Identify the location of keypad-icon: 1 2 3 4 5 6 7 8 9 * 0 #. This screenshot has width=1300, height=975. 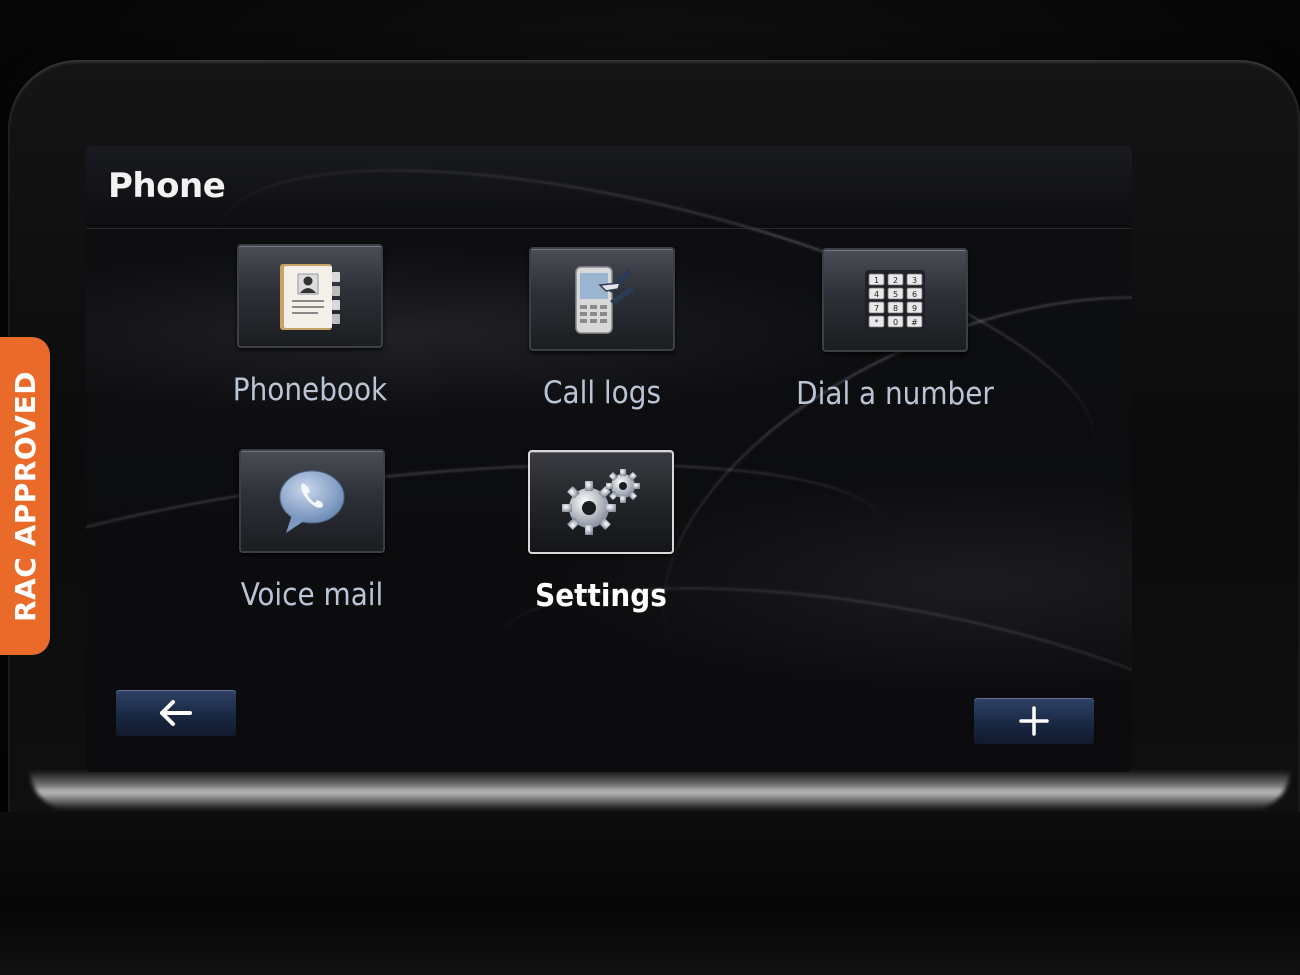
(895, 300).